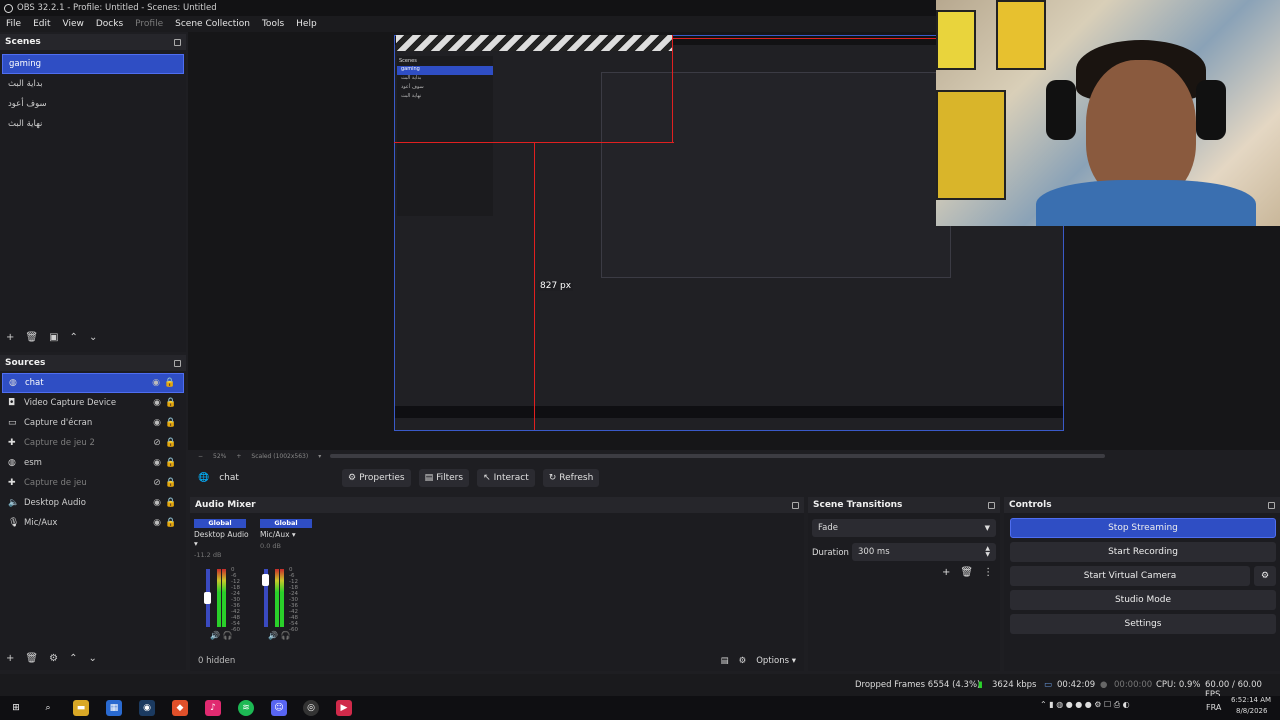 This screenshot has height=720, width=1280. I want to click on studio-mode-button: Studio Mode, so click(1143, 600).